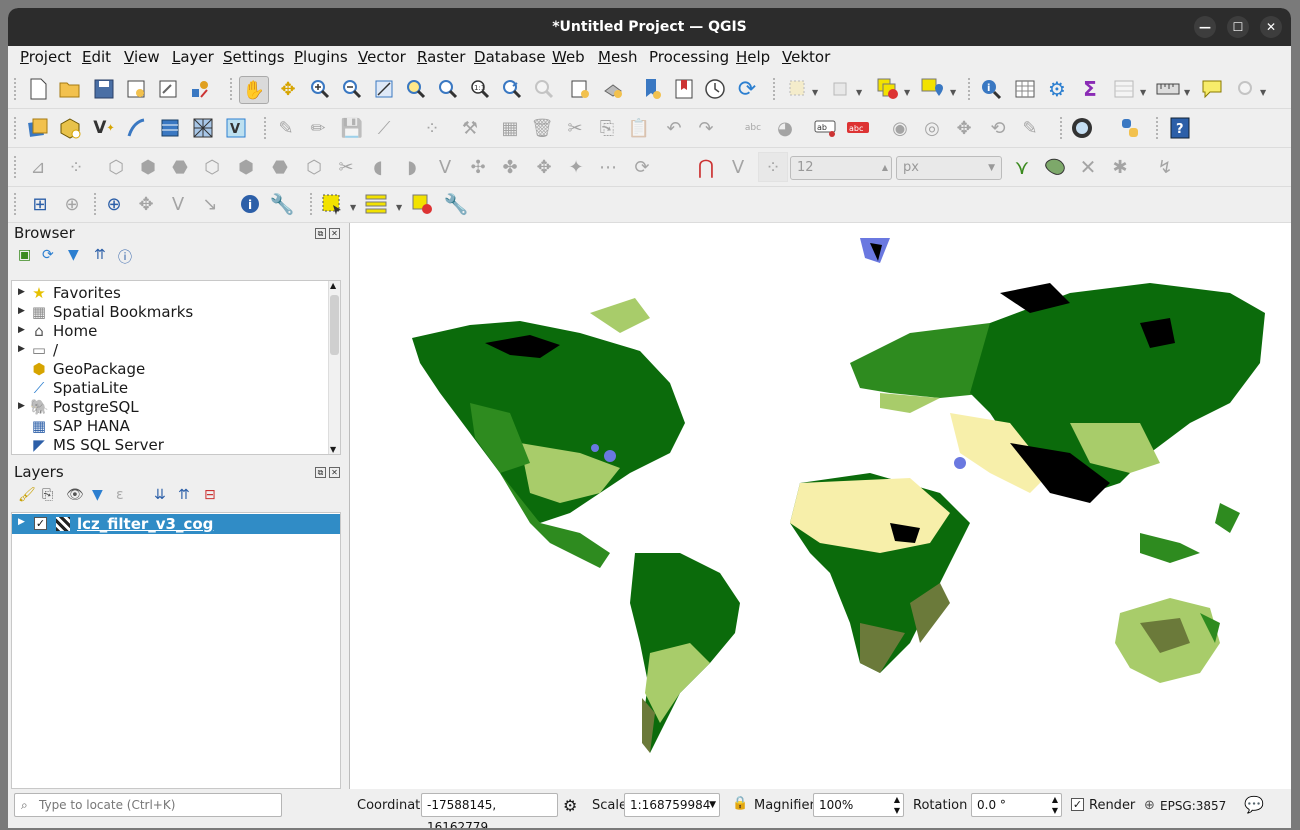 Image resolution: width=1300 pixels, height=830 pixels. I want to click on crs-button: EPSG:3857, so click(1193, 806).